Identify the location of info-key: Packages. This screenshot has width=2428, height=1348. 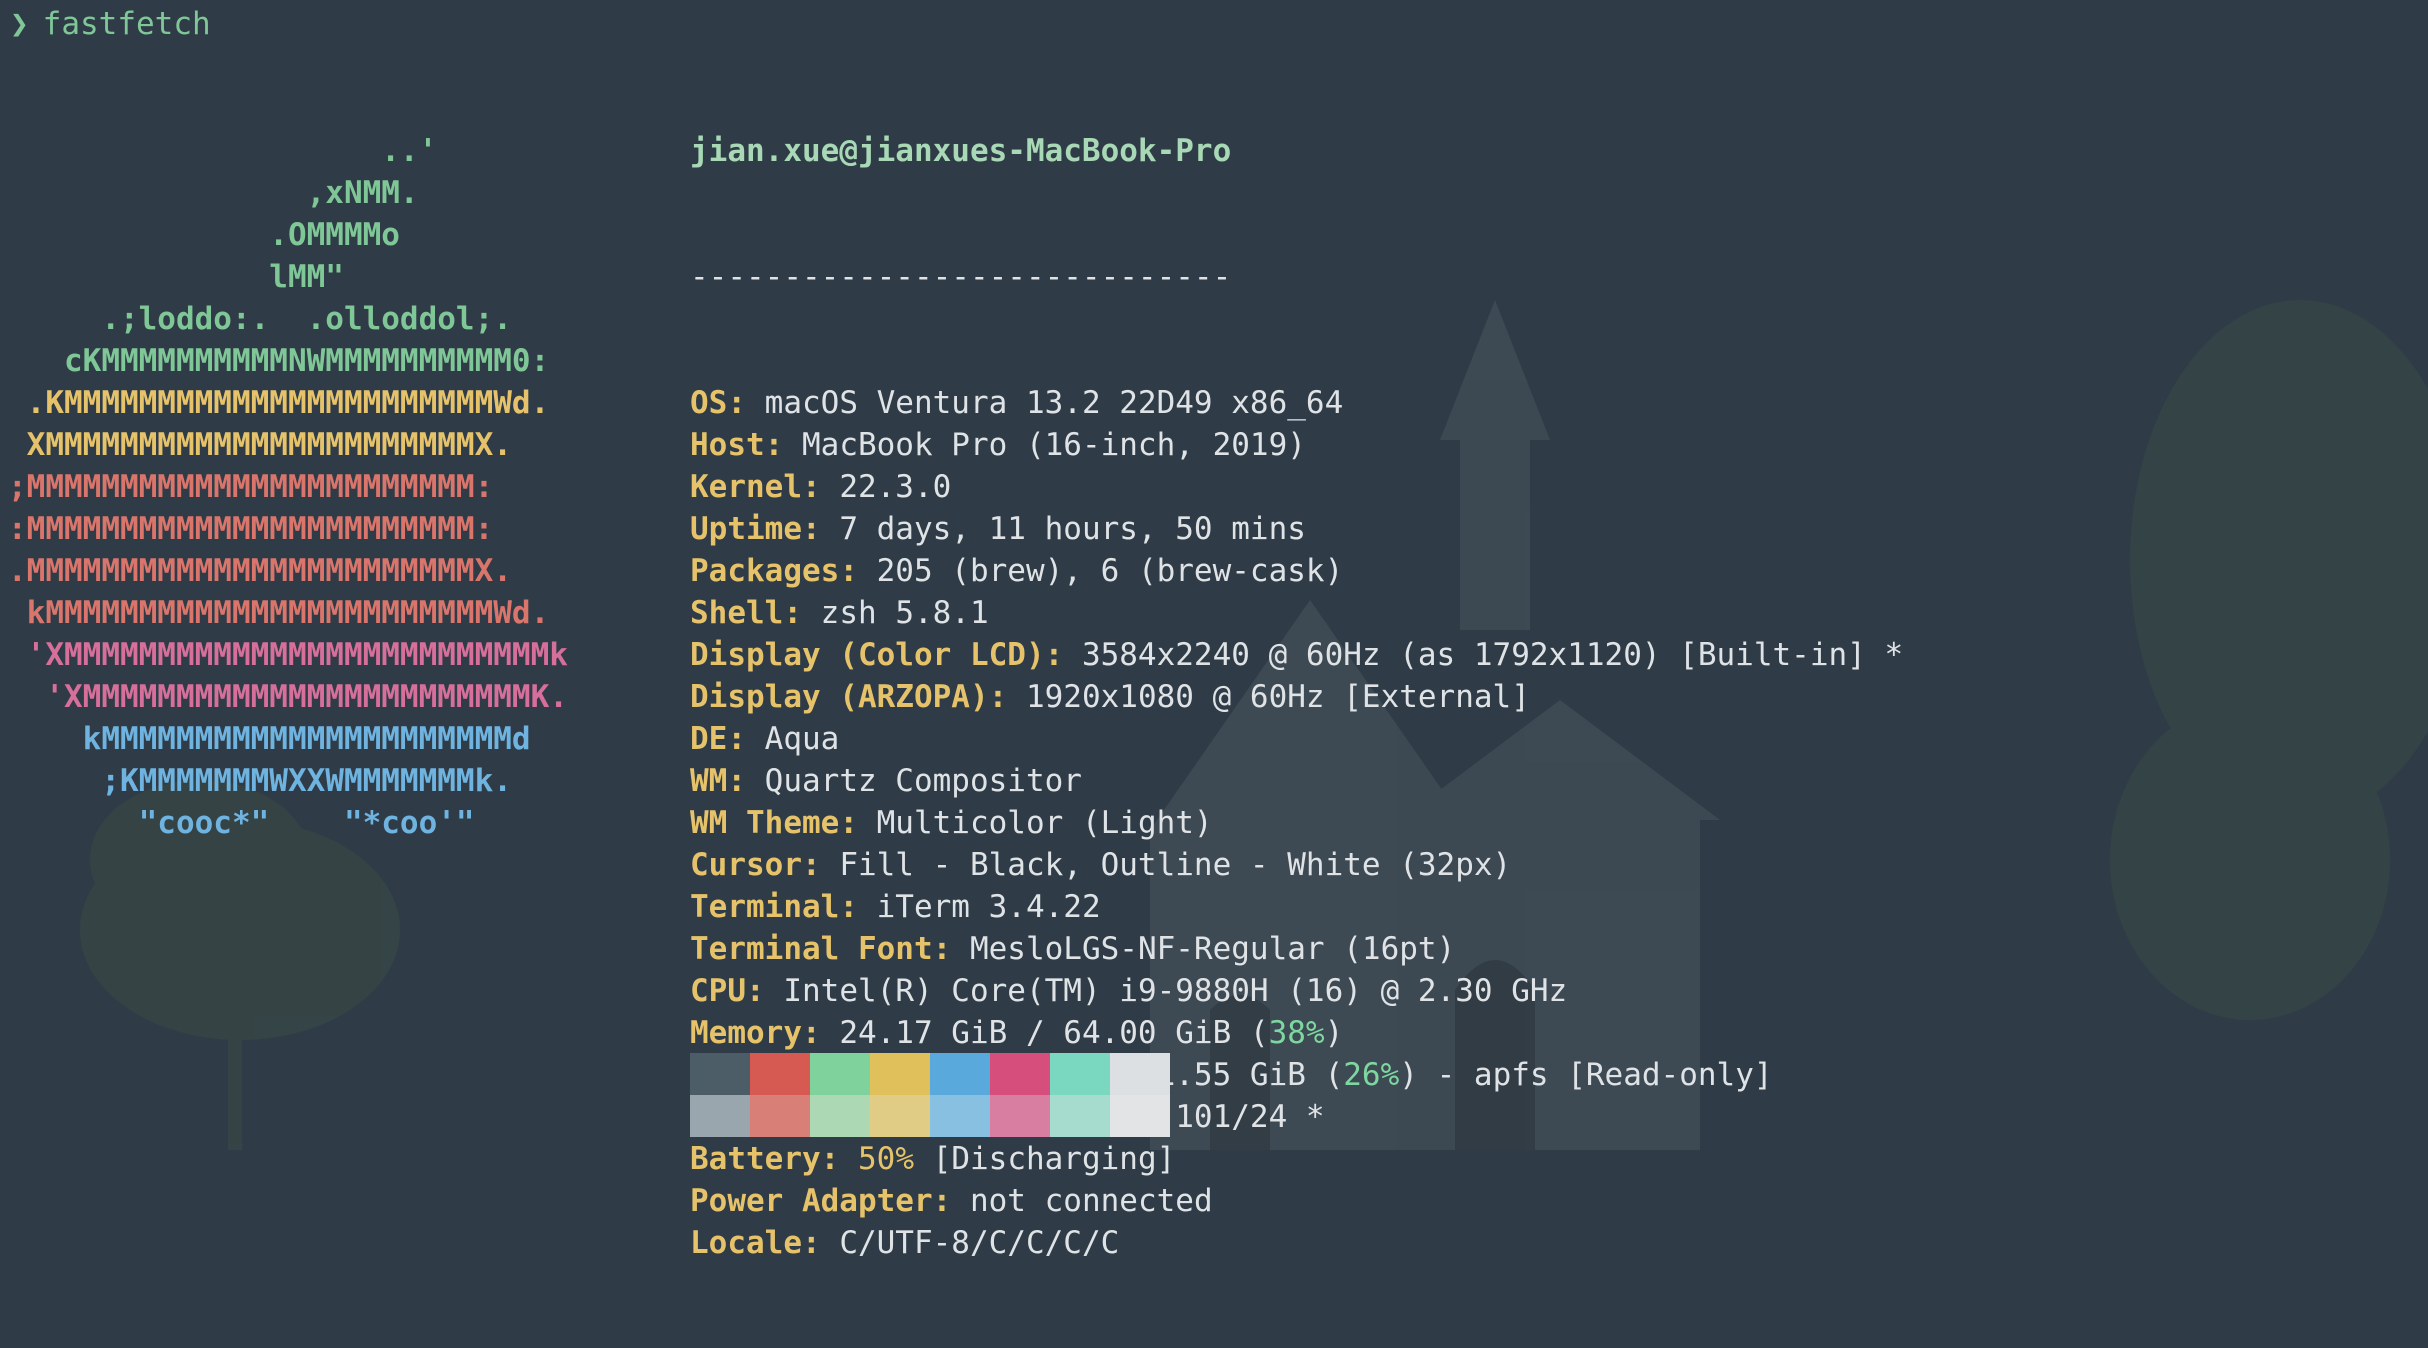
(765, 571).